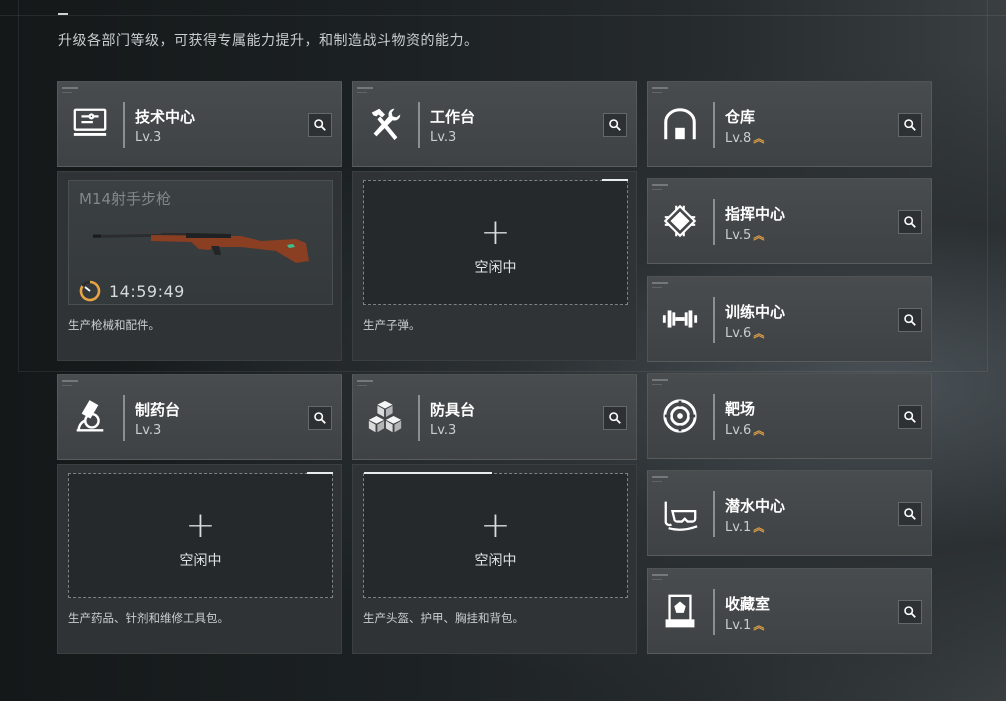 This screenshot has height=701, width=1006. I want to click on diving-mask-icon, so click(680, 513).